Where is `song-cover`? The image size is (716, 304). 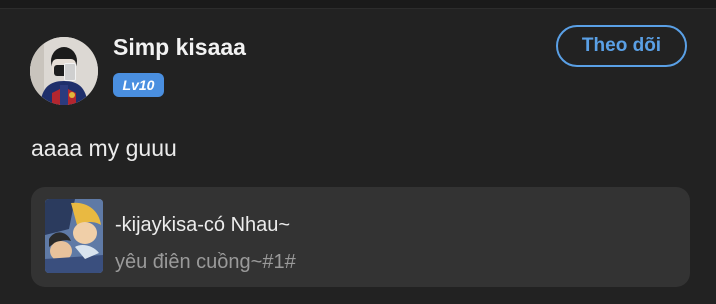 song-cover is located at coordinates (74, 236).